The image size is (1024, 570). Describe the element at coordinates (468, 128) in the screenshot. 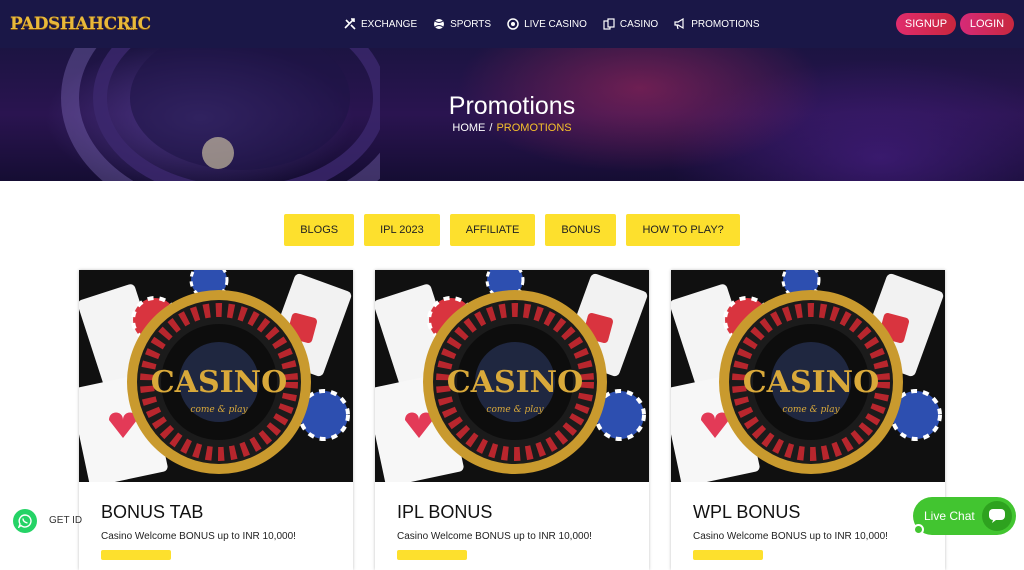

I see `breadcrumb-home: HOME` at that location.